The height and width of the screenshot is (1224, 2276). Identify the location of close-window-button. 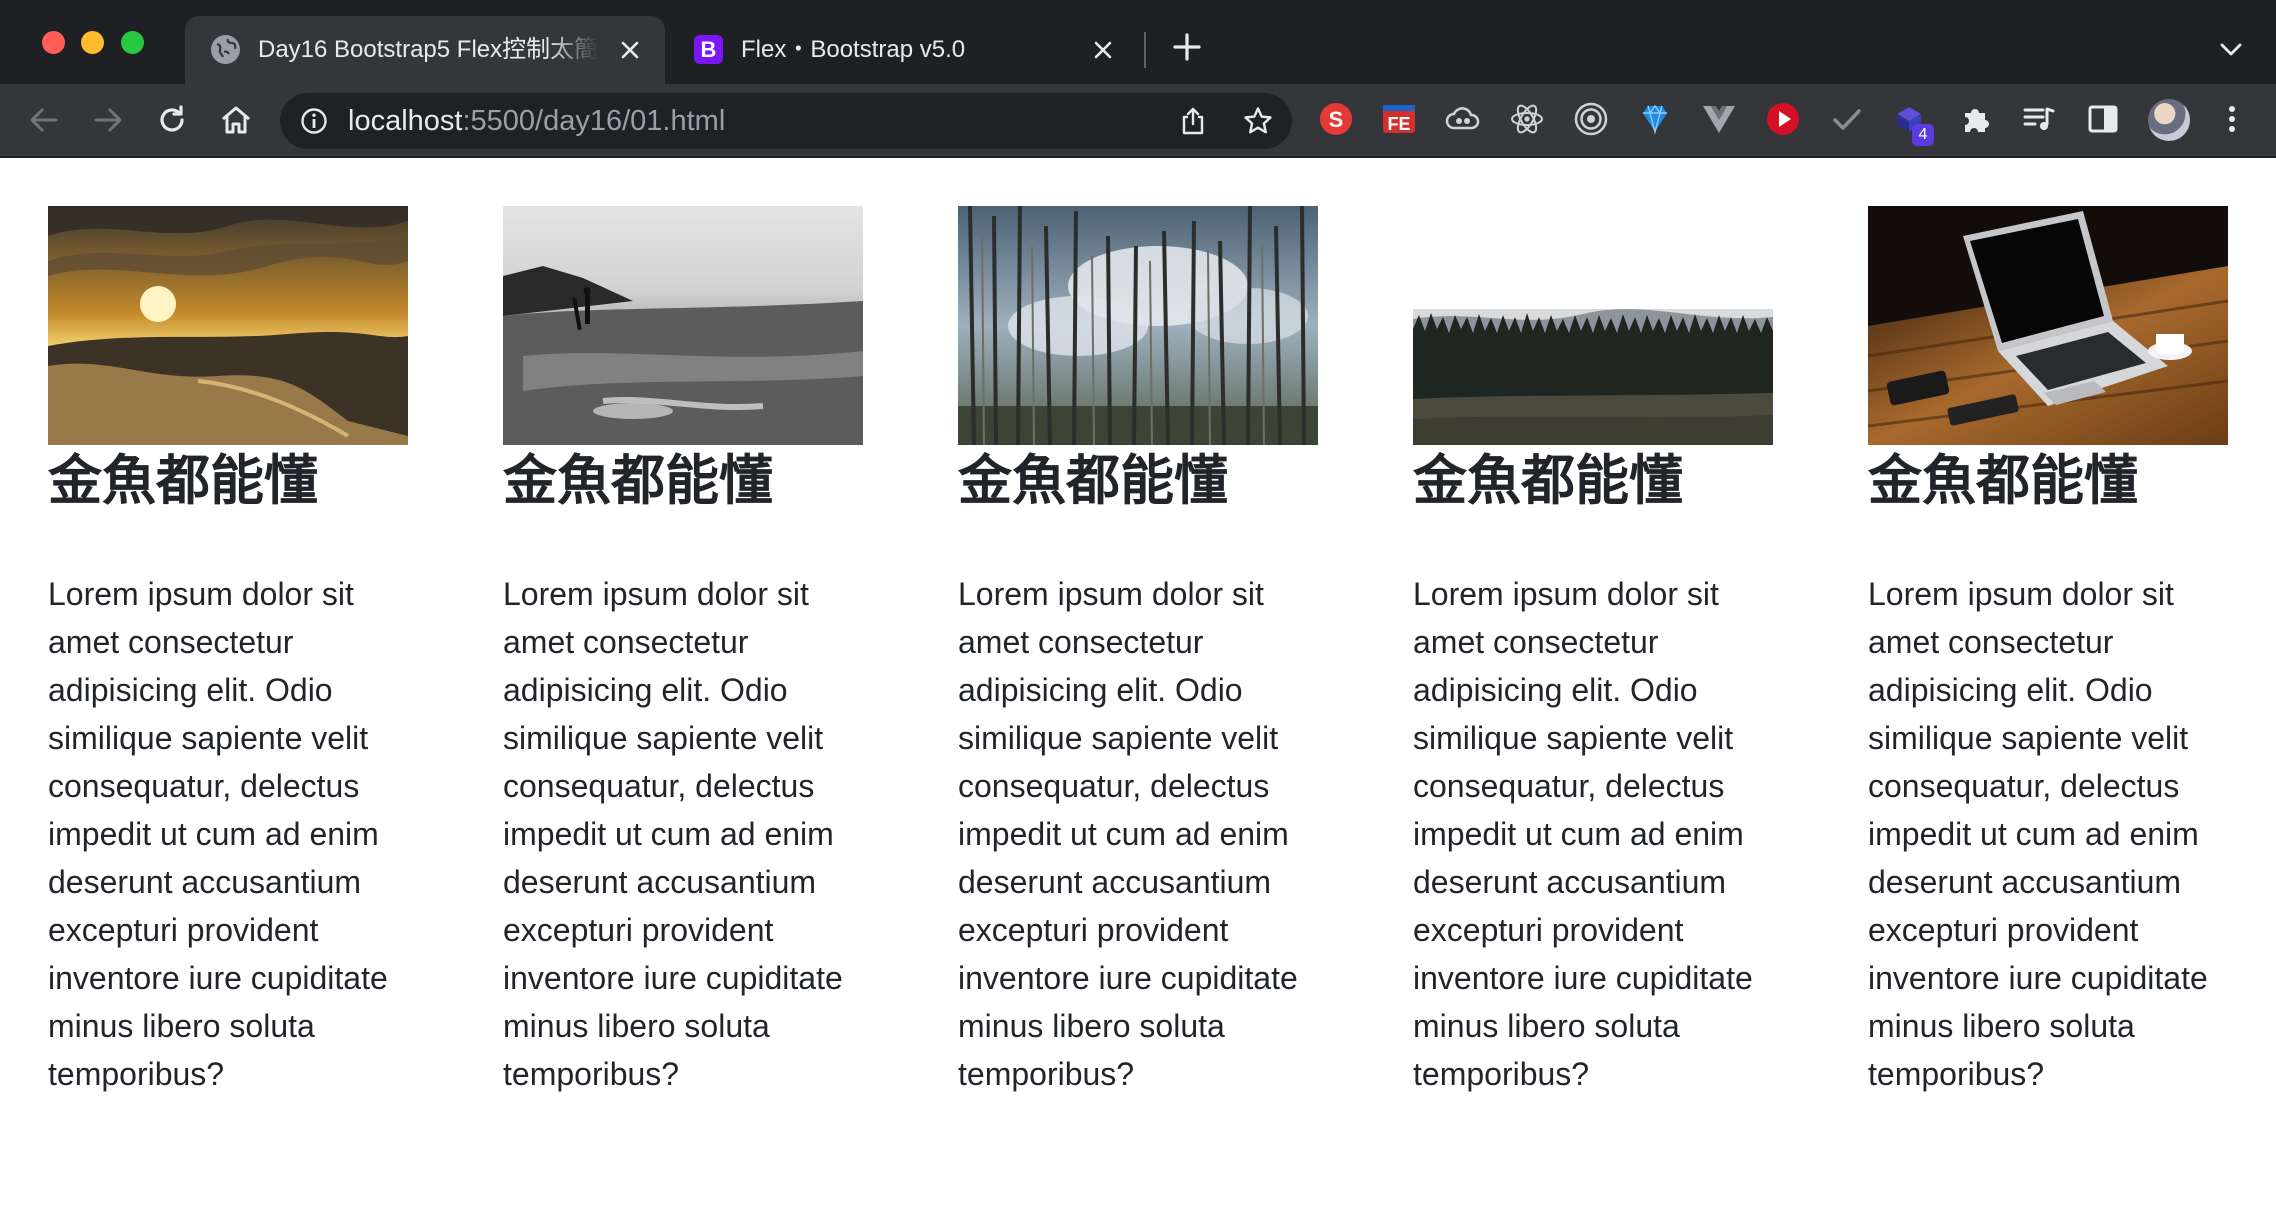
(53, 42).